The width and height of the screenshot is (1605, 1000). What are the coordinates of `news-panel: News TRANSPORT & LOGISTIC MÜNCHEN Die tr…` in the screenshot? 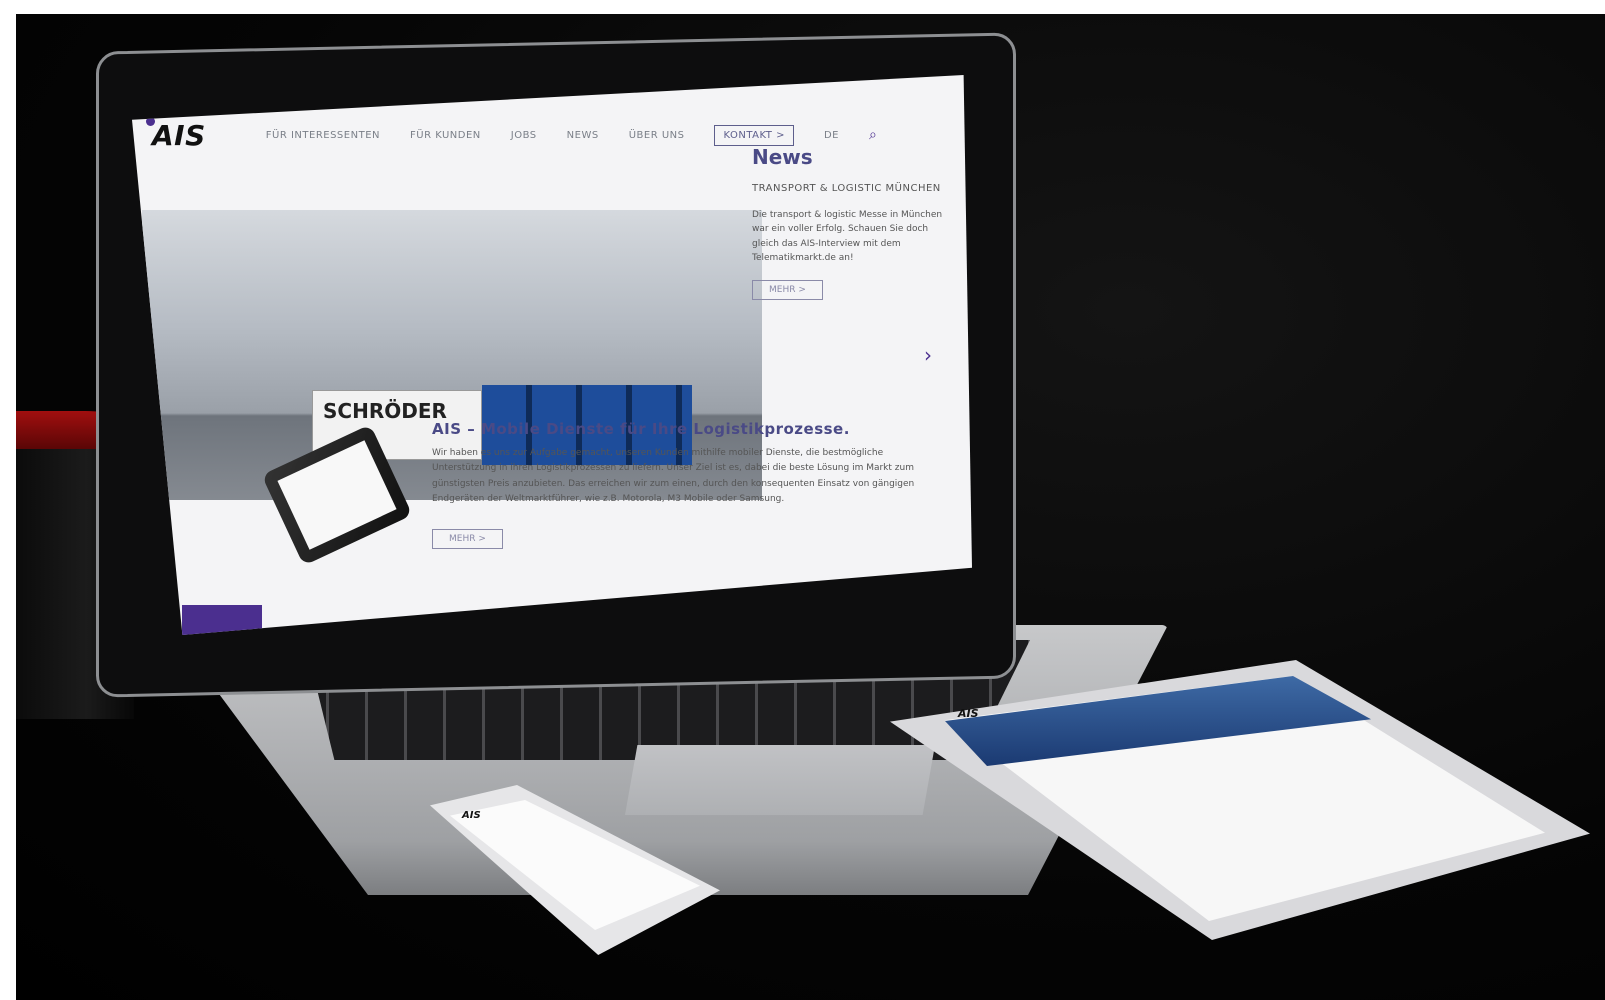 It's located at (852, 265).